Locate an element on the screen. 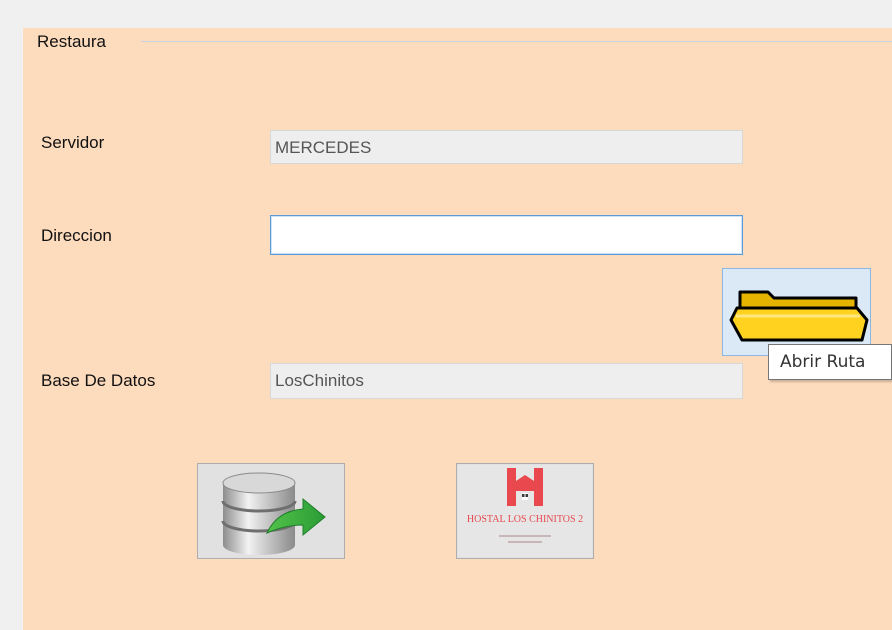 This screenshot has height=630, width=892. hostal-logo-icon: HOSTAL LOS CHINITOS 2 is located at coordinates (525, 511).